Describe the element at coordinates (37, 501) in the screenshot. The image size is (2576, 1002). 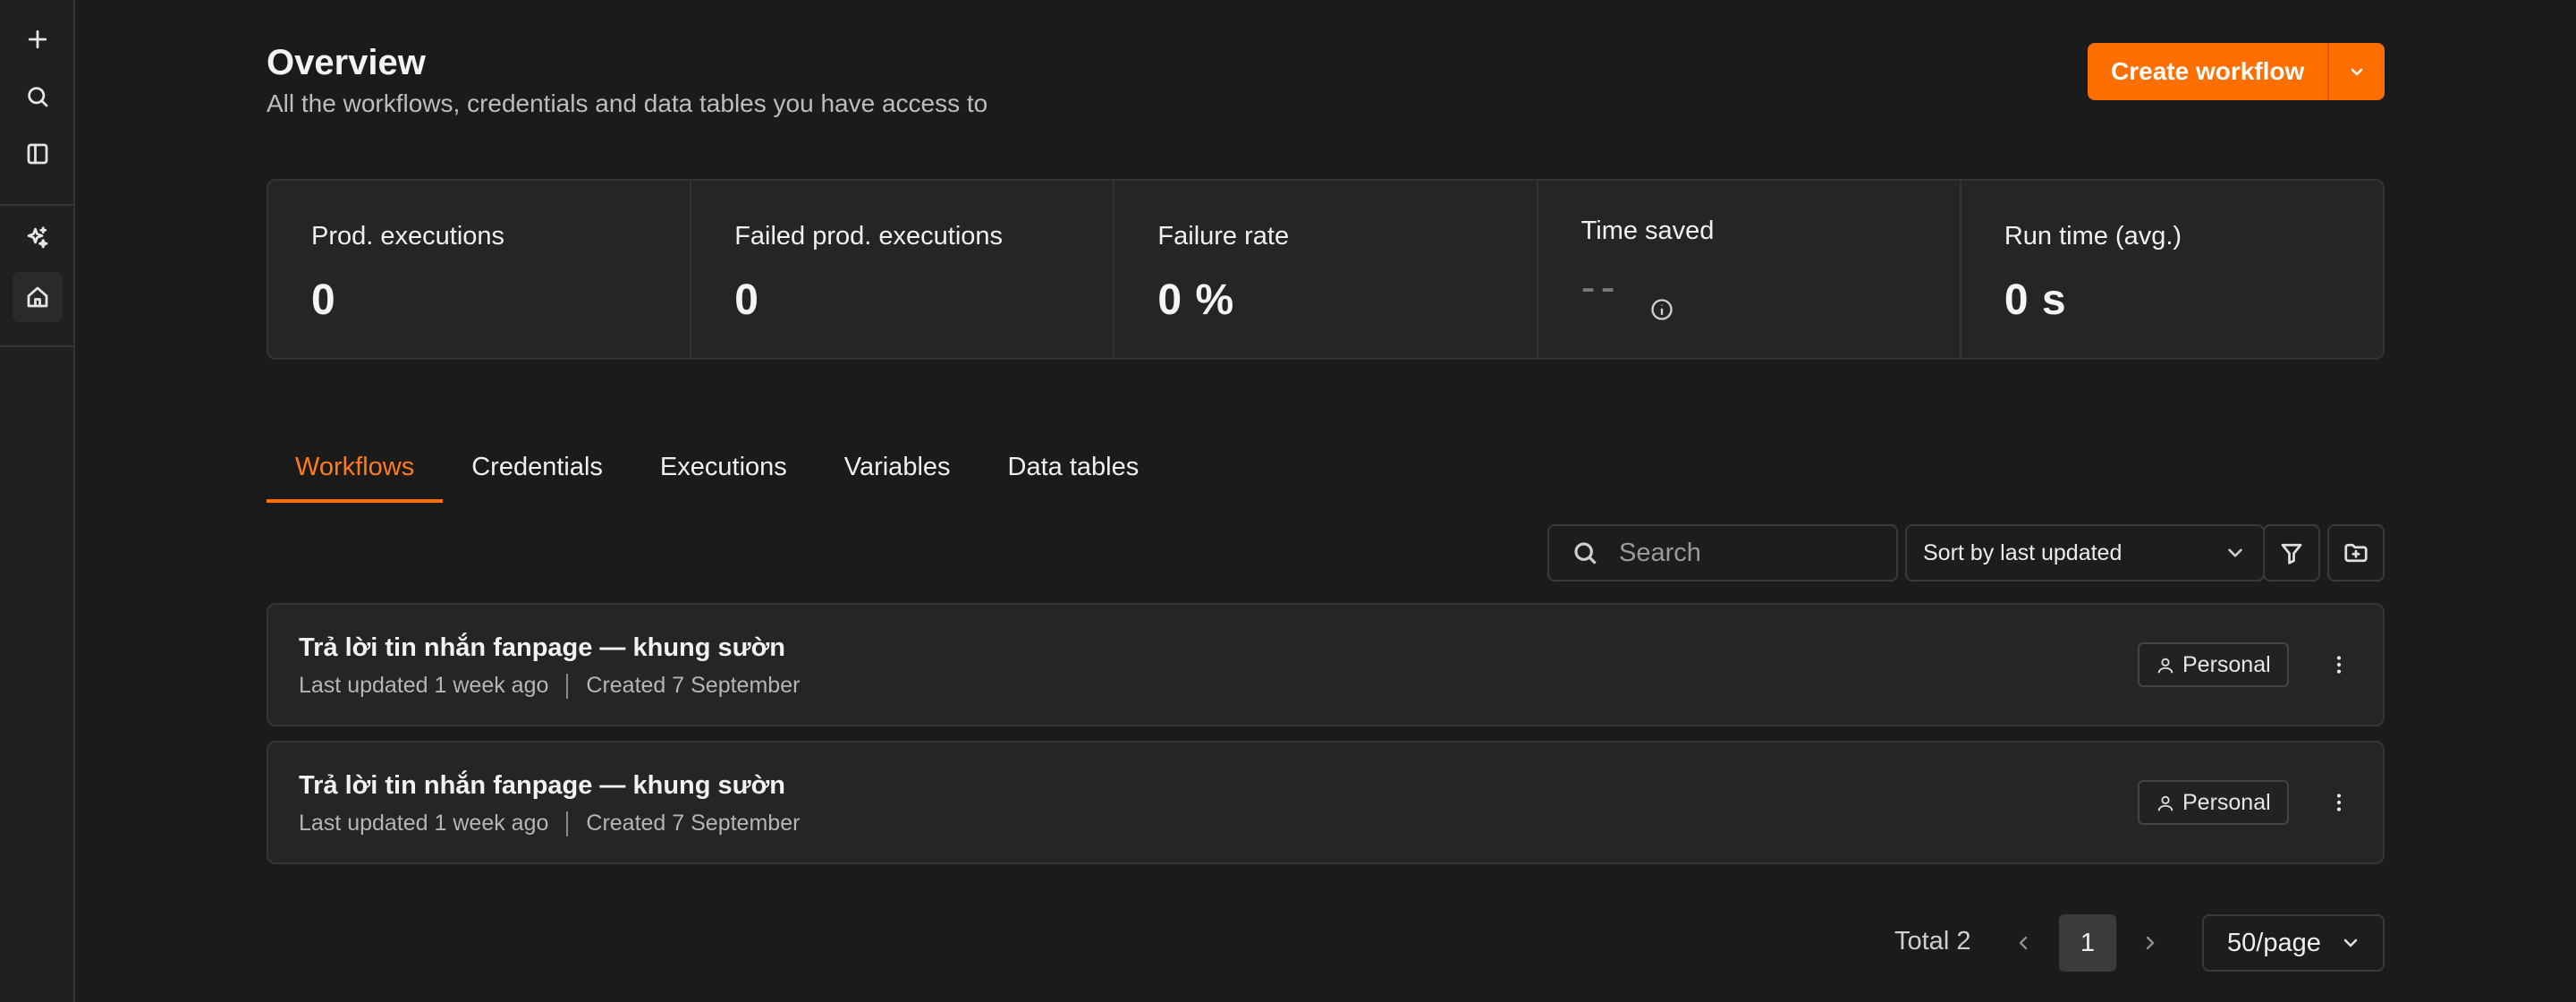
I see `sidebar` at that location.